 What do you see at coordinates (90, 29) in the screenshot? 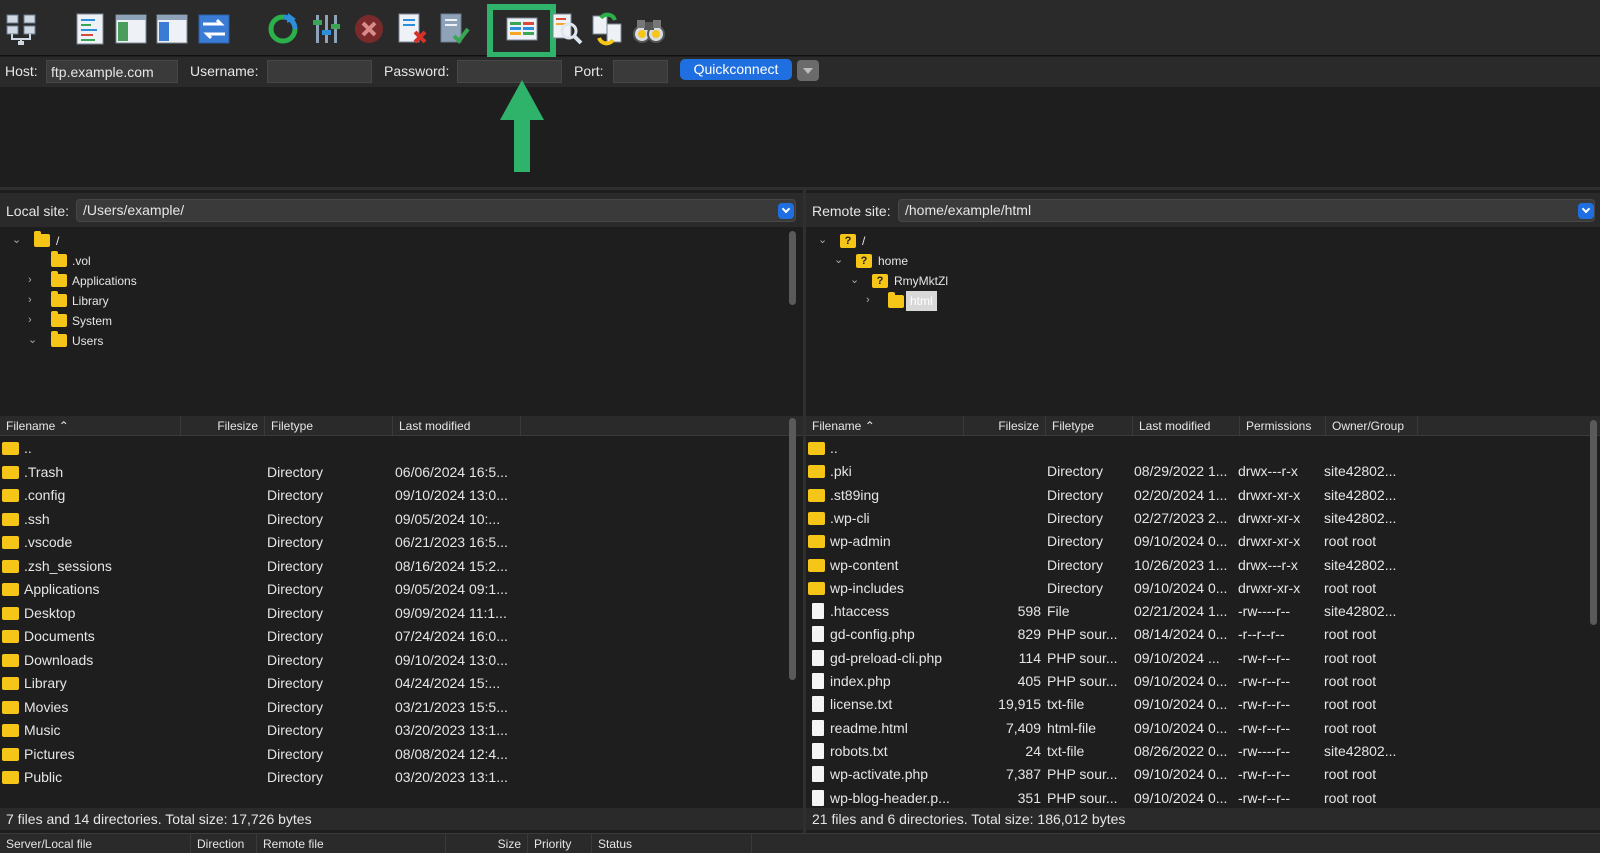
I see `toggle-message-log-icon` at bounding box center [90, 29].